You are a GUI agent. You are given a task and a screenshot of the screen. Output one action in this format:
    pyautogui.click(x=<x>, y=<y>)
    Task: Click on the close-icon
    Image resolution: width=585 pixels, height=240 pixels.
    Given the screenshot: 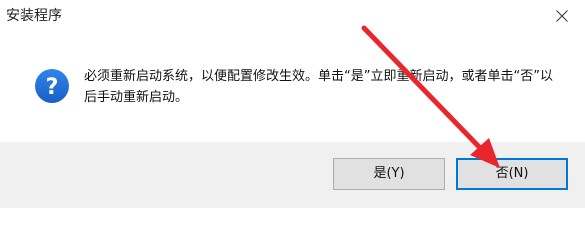 What is the action you would take?
    pyautogui.click(x=562, y=16)
    